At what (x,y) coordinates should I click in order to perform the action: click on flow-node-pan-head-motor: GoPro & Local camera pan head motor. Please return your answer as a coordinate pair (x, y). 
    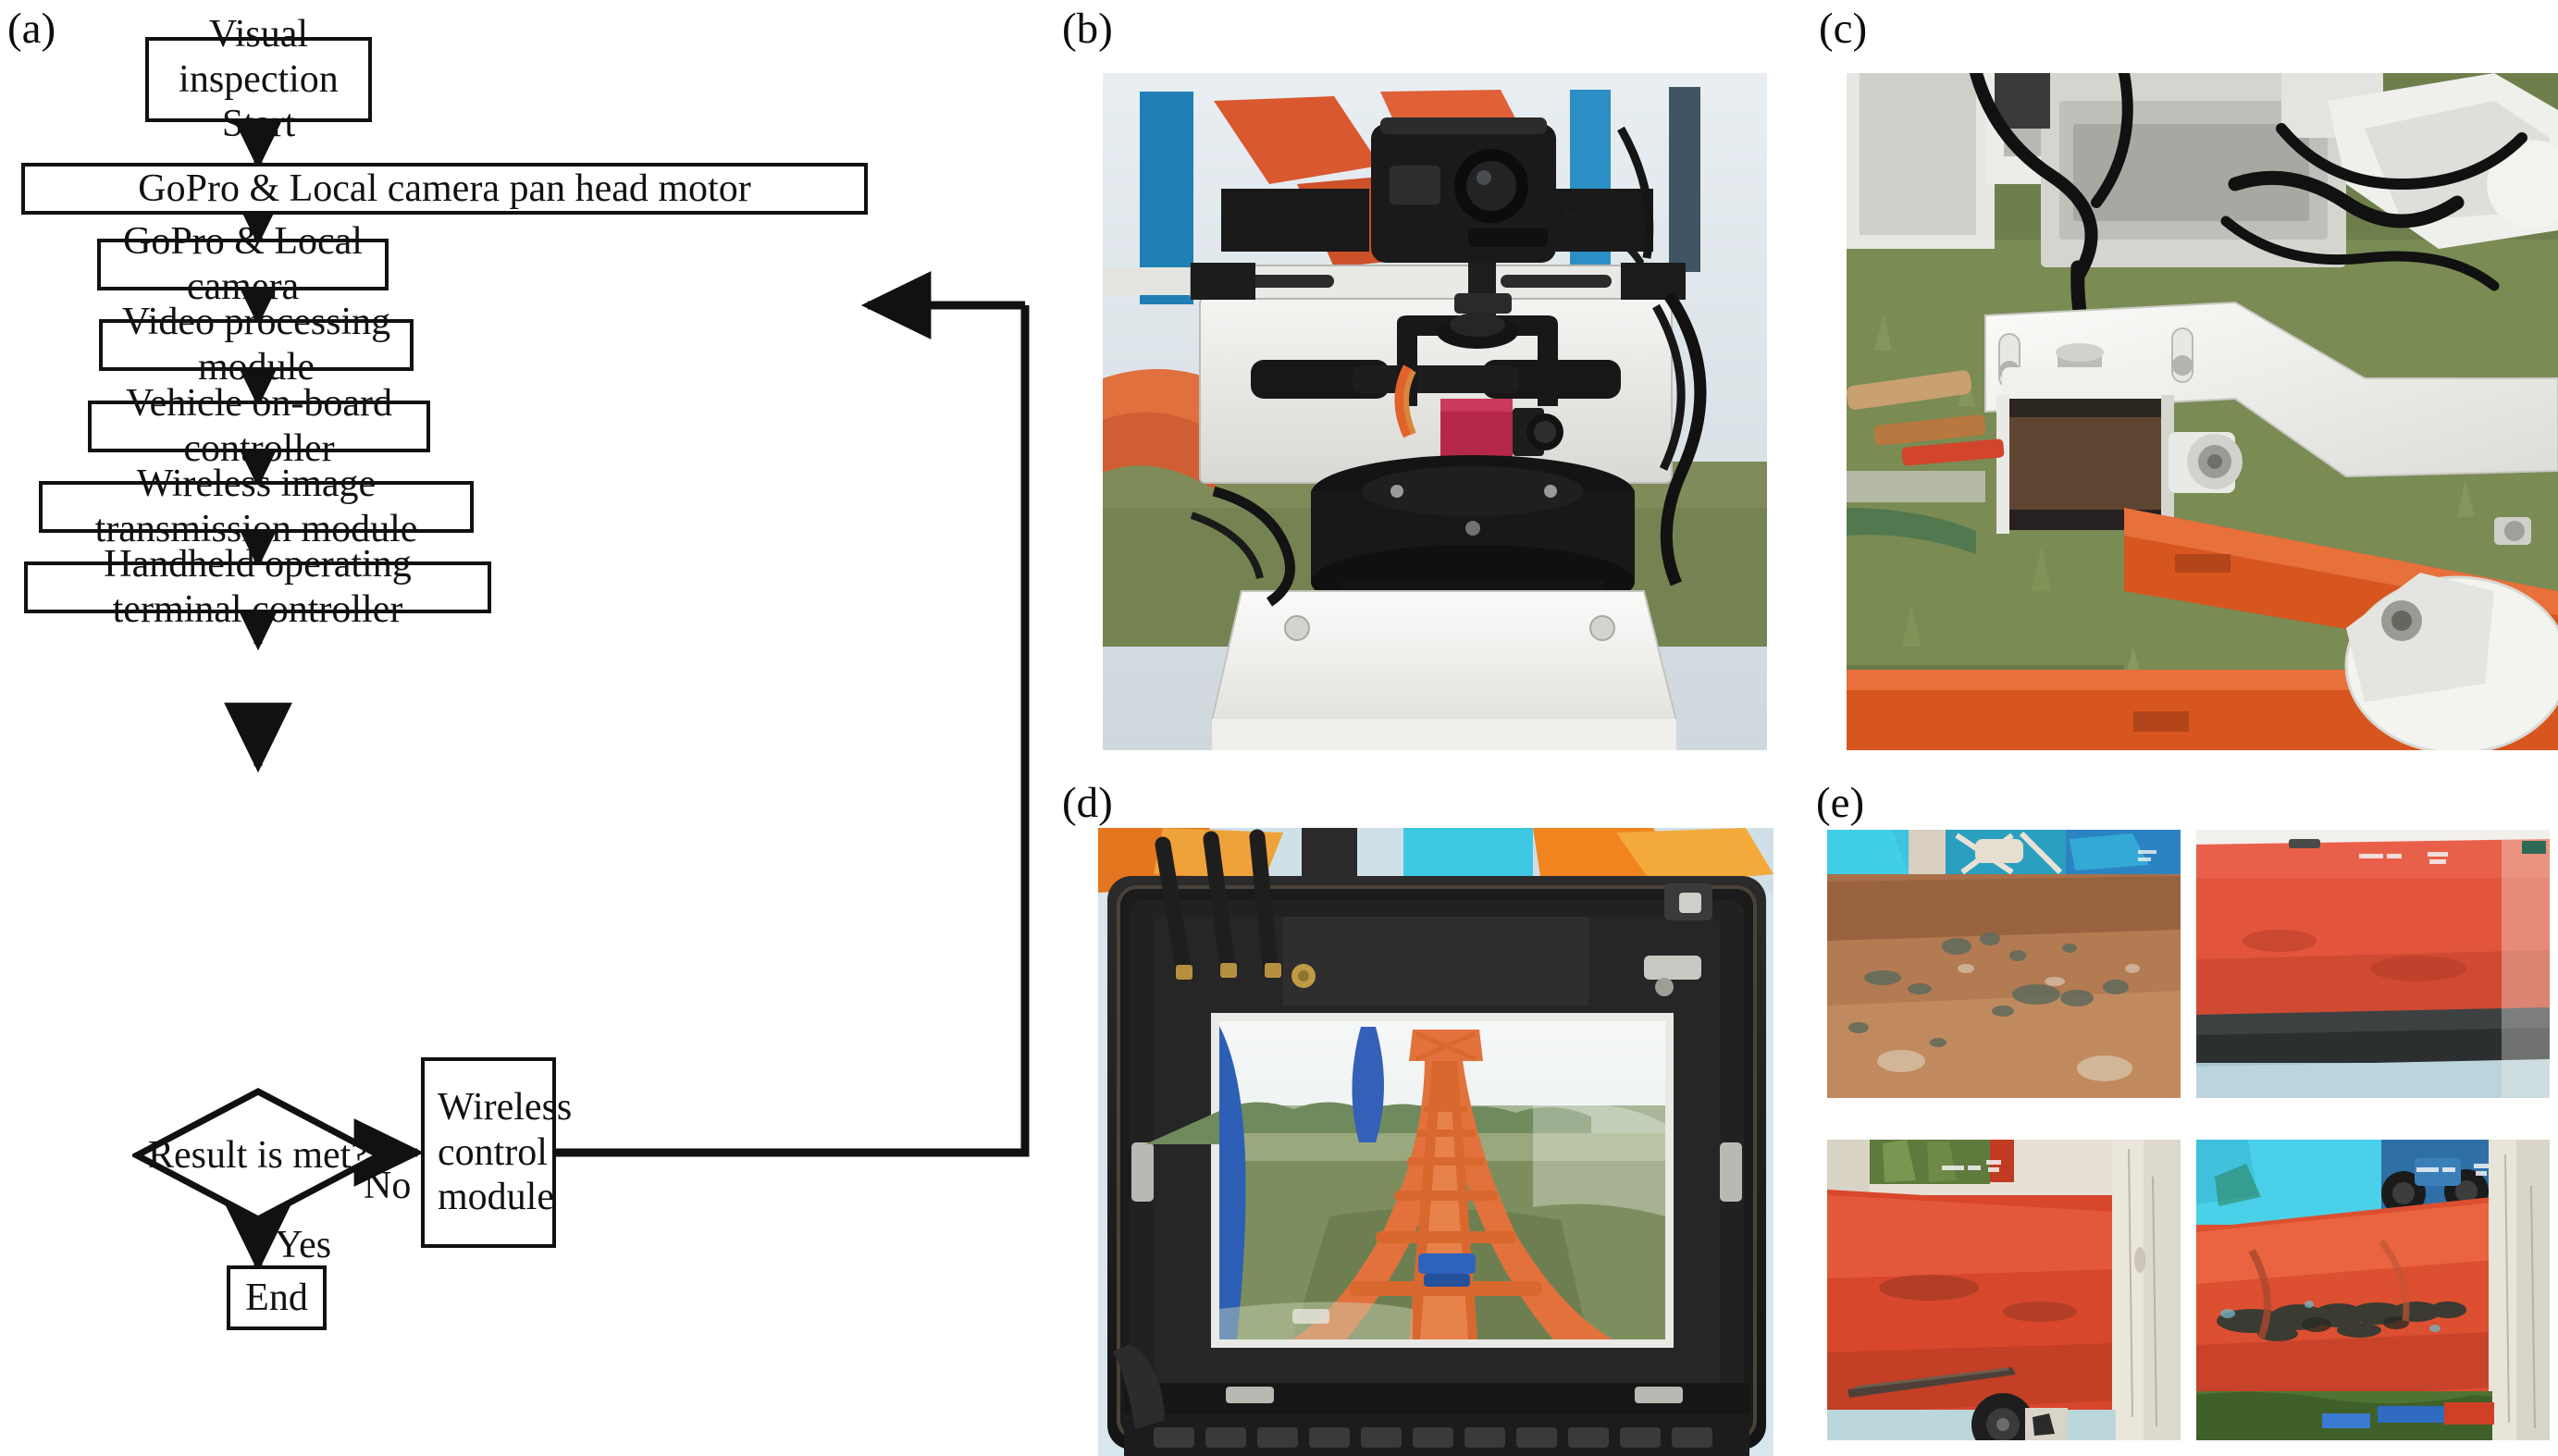
    Looking at the image, I should click on (444, 189).